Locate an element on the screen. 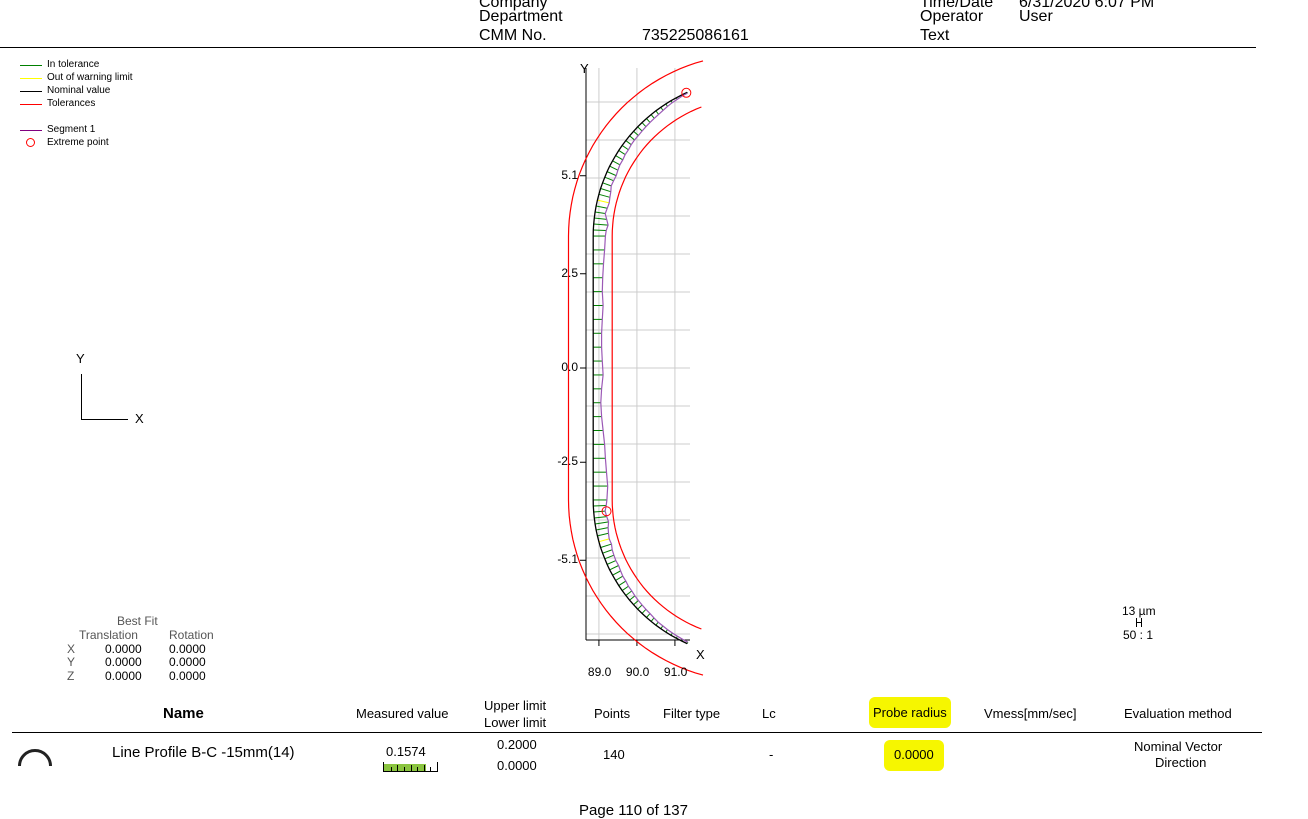 This screenshot has height=819, width=1308. measured-value: 0.1574 is located at coordinates (406, 751).